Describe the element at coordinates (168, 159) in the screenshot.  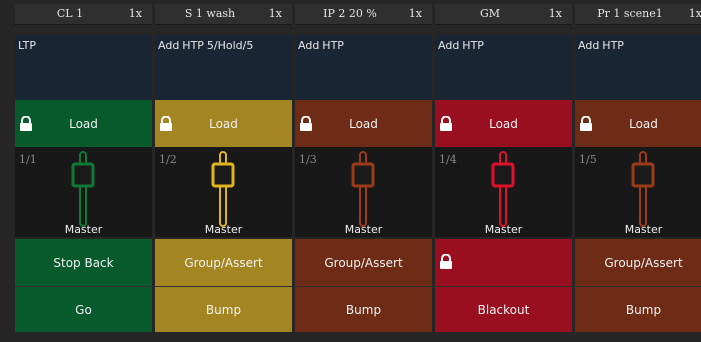
I see `fader-index: 1/2` at that location.